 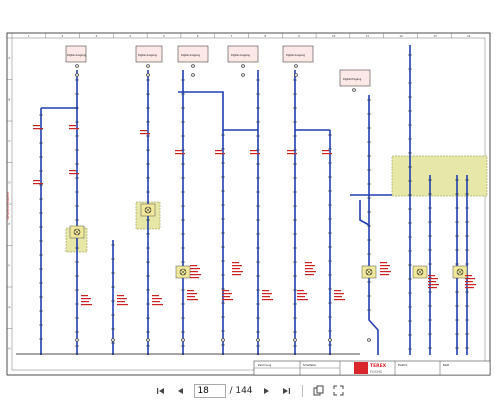 I want to click on module-label-2: Digital Ausgang, so click(x=147, y=55).